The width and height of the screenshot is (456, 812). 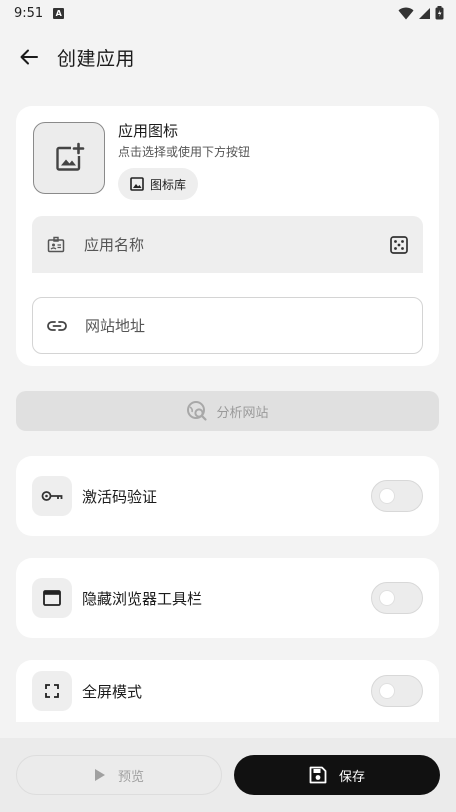 What do you see at coordinates (228, 57) in the screenshot?
I see `app-bar: 创建应用` at bounding box center [228, 57].